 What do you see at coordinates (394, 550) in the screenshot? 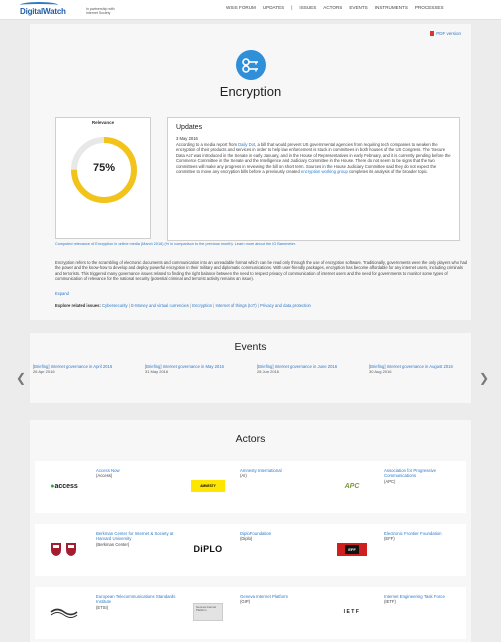
I see `actor-card: EFF Electronic Frontier Foundation (EFF)` at bounding box center [394, 550].